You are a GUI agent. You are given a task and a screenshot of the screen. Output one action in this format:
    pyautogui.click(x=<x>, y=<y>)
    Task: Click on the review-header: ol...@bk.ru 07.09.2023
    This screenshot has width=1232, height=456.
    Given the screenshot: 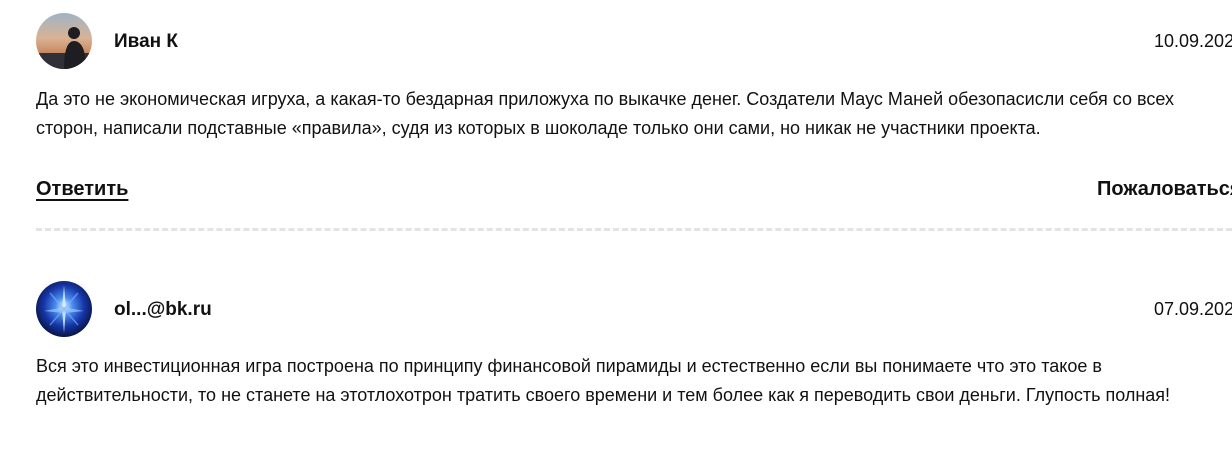 What is the action you would take?
    pyautogui.click(x=634, y=310)
    